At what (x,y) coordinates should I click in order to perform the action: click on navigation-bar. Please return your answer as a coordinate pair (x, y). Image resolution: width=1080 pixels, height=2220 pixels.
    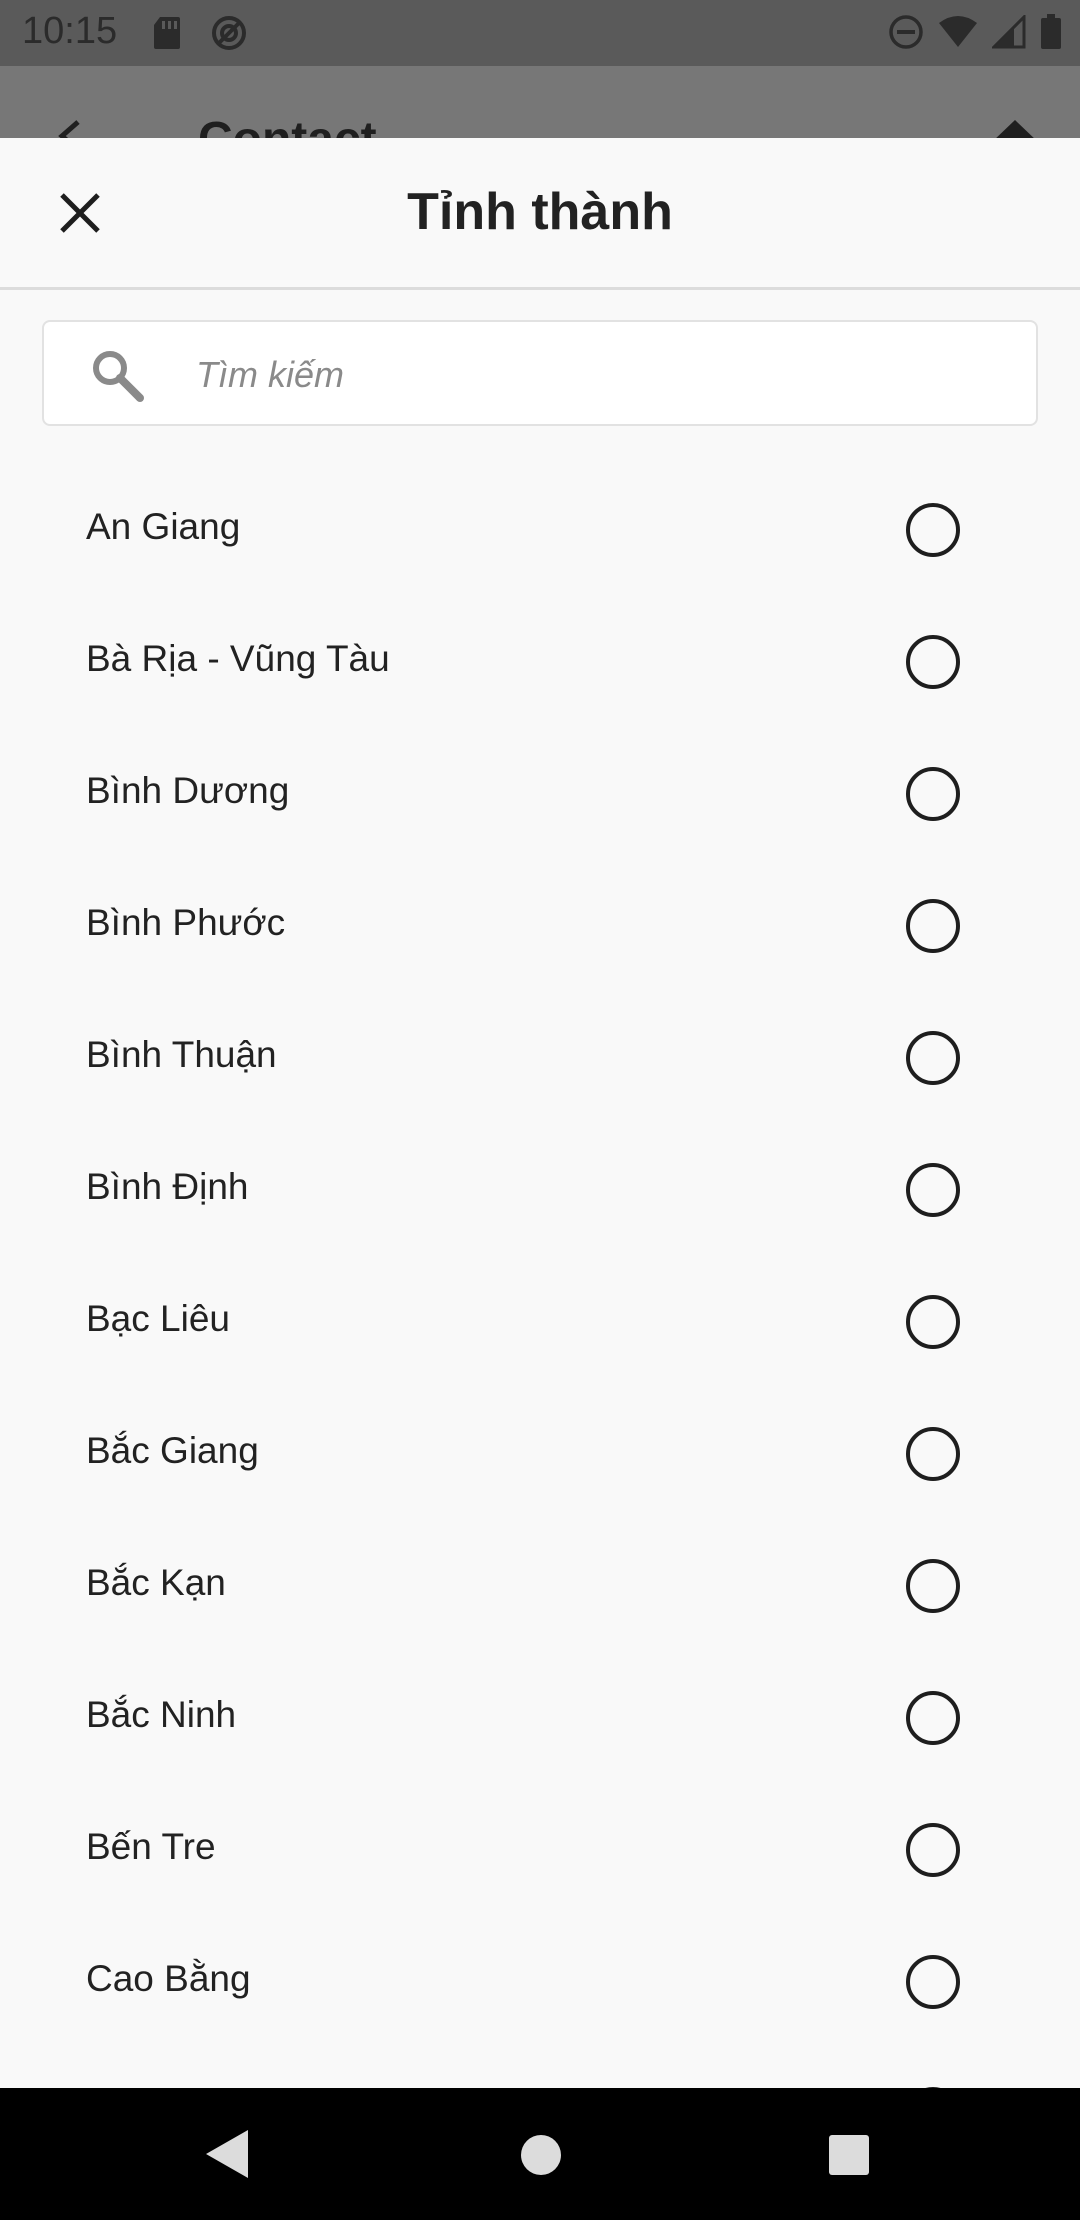
    Looking at the image, I should click on (540, 2154).